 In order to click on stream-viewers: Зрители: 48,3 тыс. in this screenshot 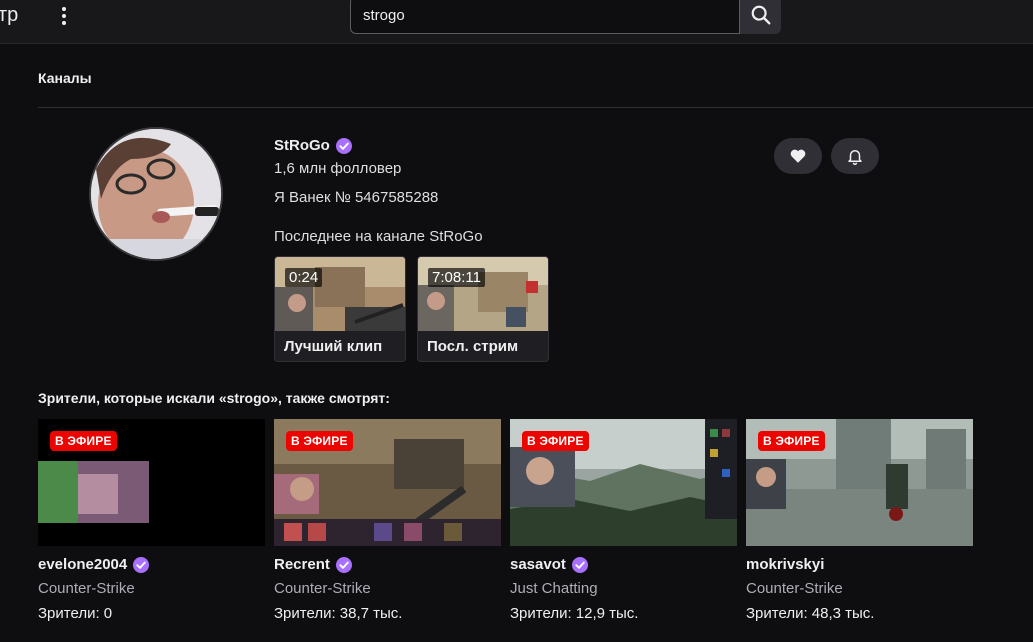, I will do `click(810, 613)`.